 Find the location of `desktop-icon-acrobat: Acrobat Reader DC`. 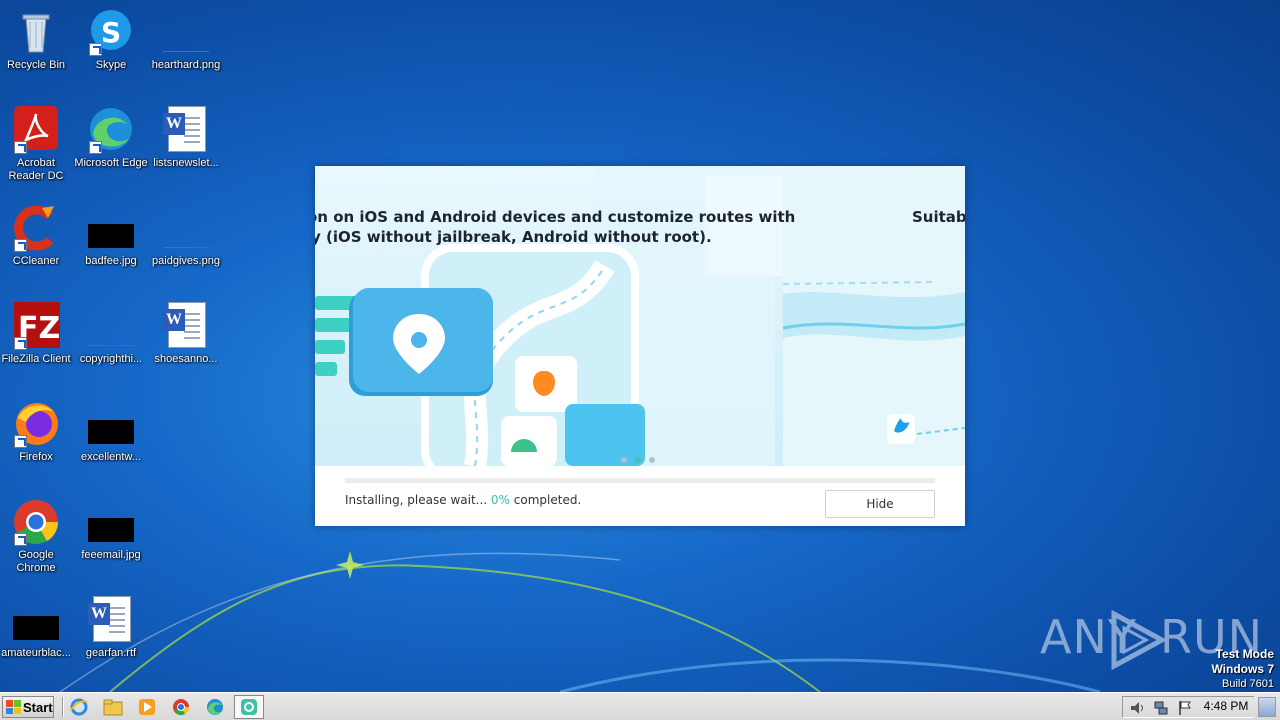

desktop-icon-acrobat: Acrobat Reader DC is located at coordinates (37, 144).